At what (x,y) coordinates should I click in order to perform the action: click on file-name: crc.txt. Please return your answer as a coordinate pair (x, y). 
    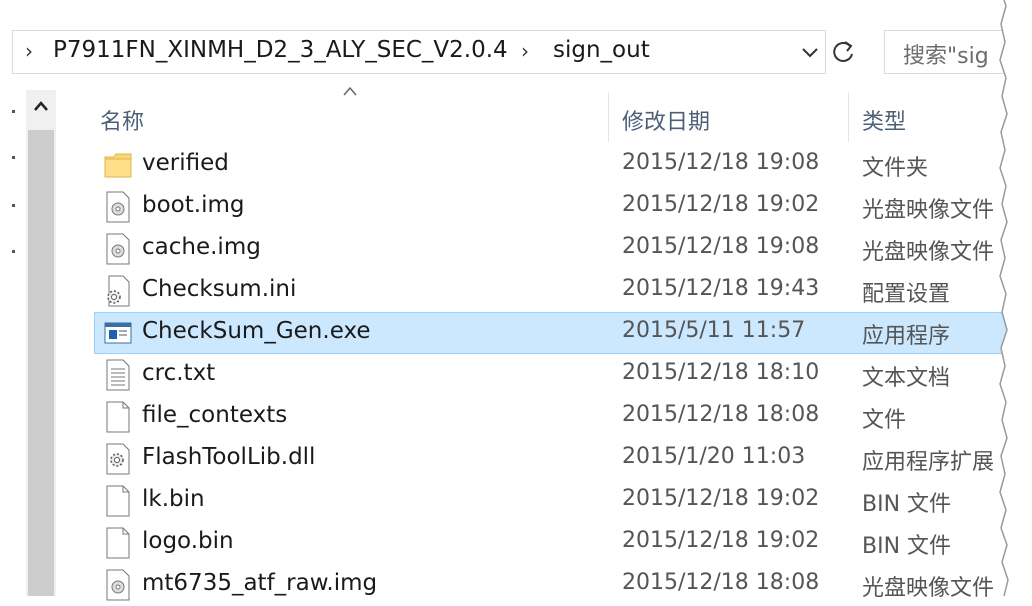
    Looking at the image, I should click on (179, 373).